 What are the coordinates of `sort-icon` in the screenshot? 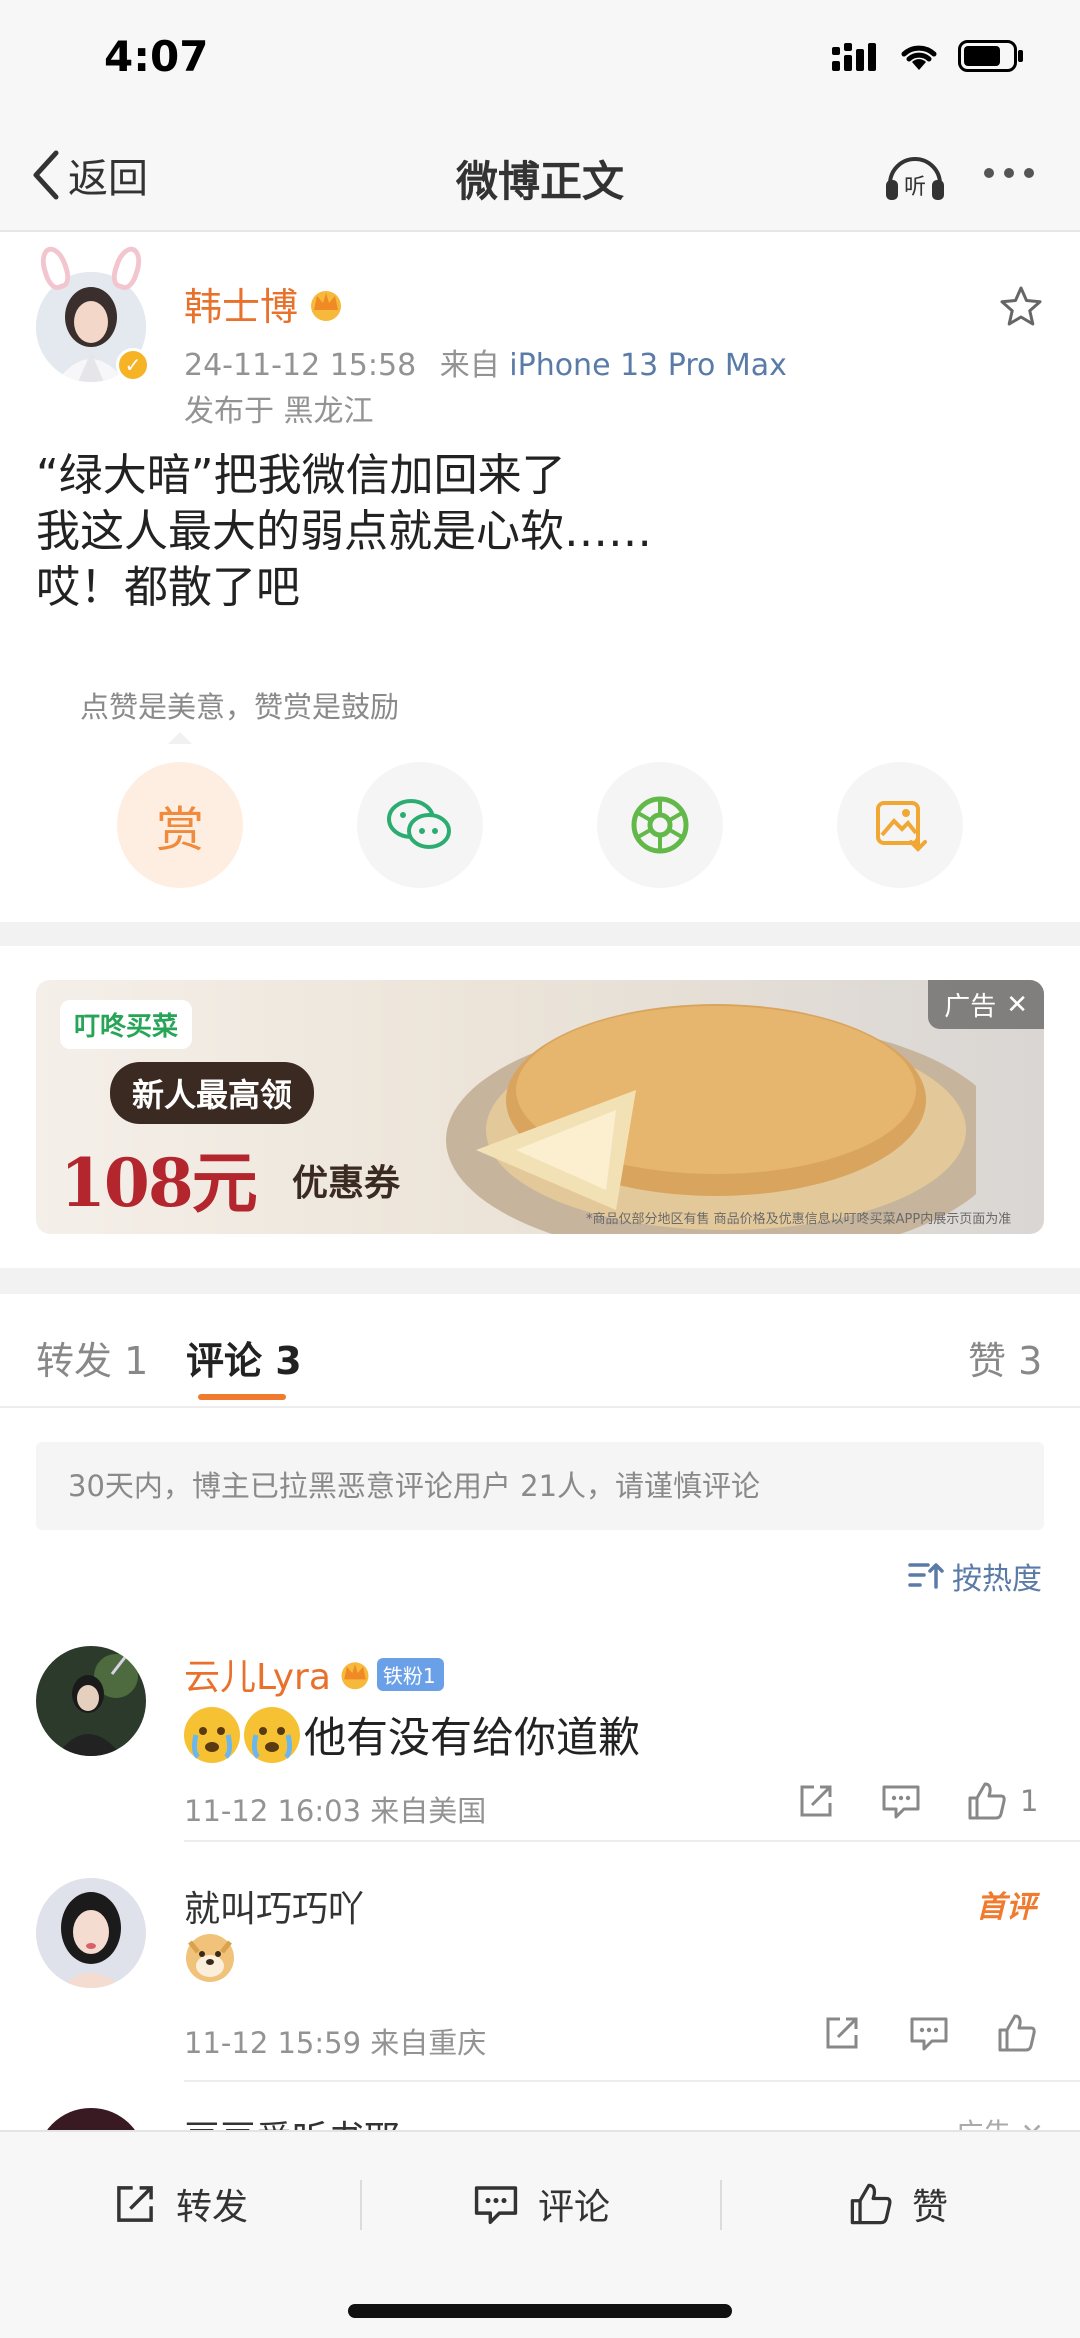 It's located at (926, 1576).